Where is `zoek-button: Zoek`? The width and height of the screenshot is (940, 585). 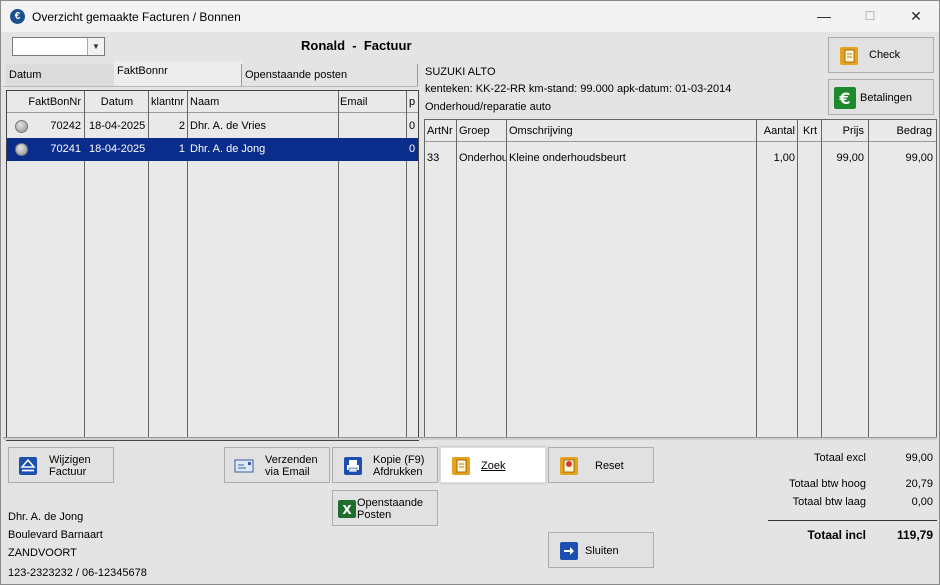
zoek-button: Zoek is located at coordinates (493, 465).